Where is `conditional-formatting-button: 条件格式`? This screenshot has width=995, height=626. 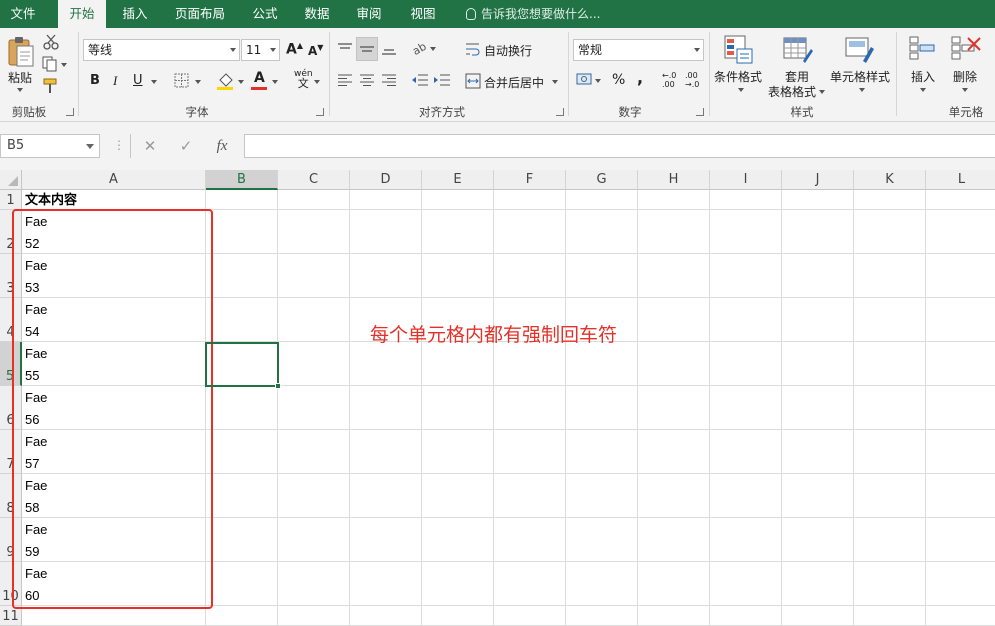 conditional-formatting-button: 条件格式 is located at coordinates (738, 76).